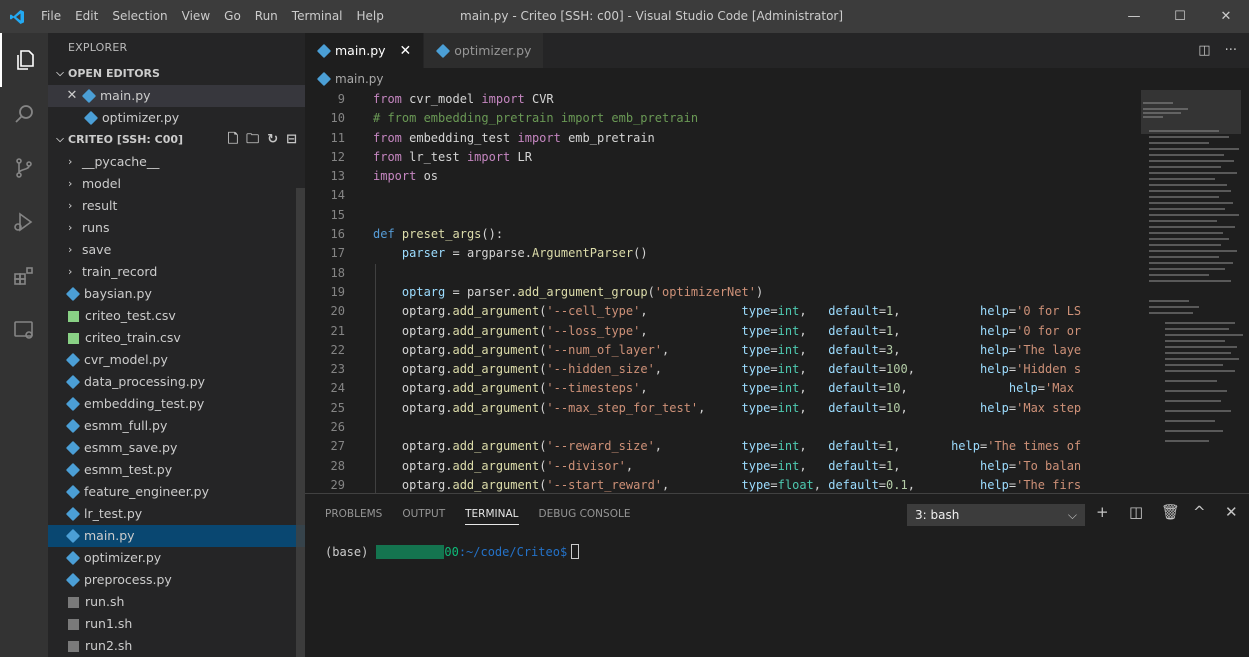 This screenshot has height=657, width=1249. I want to click on file-item: esmm_test.py, so click(176, 470).